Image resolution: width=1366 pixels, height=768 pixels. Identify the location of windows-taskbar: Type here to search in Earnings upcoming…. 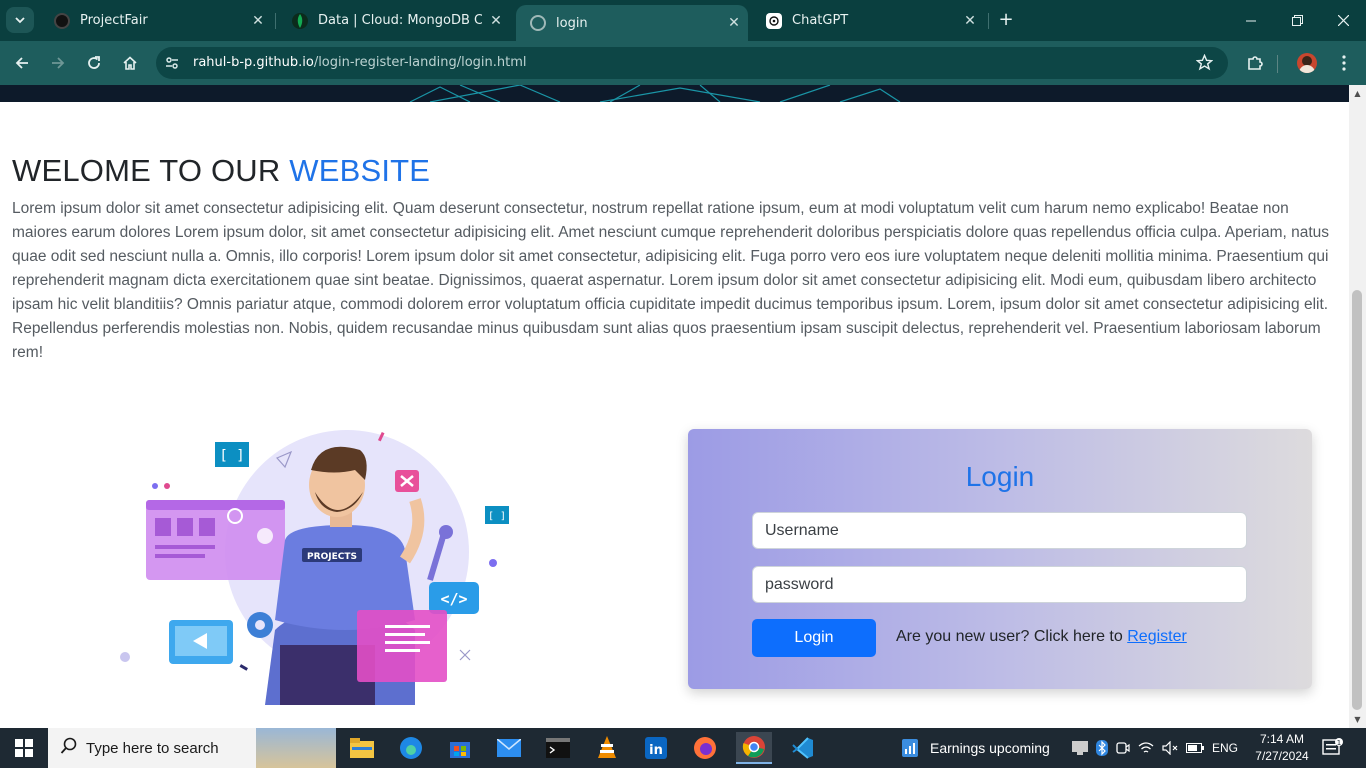
(683, 748).